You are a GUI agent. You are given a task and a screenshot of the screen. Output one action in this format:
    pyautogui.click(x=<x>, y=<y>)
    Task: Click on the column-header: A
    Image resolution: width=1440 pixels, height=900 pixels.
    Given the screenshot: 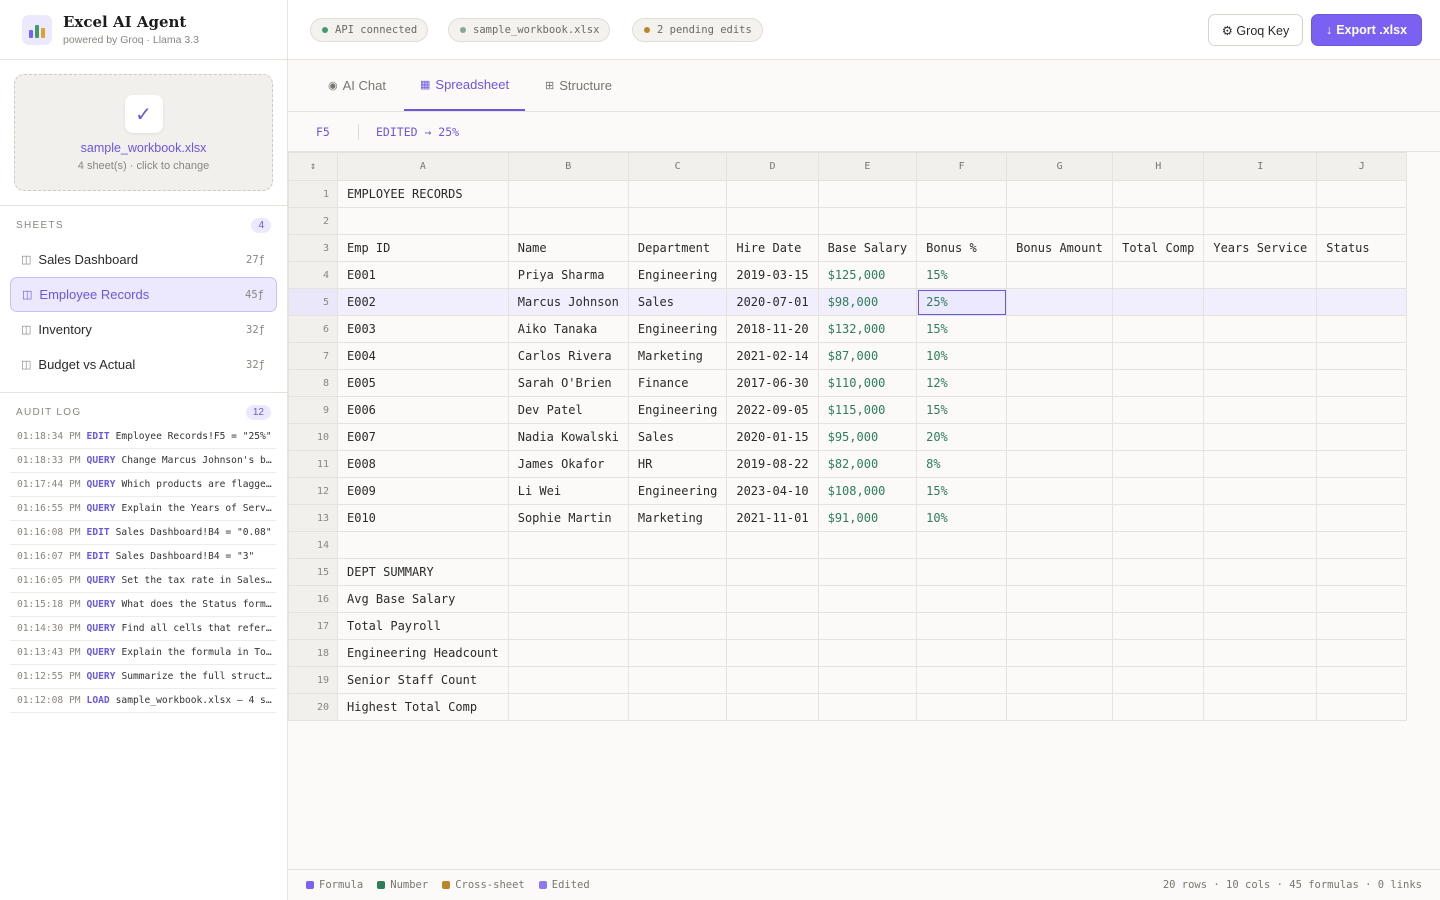 What is the action you would take?
    pyautogui.click(x=423, y=166)
    